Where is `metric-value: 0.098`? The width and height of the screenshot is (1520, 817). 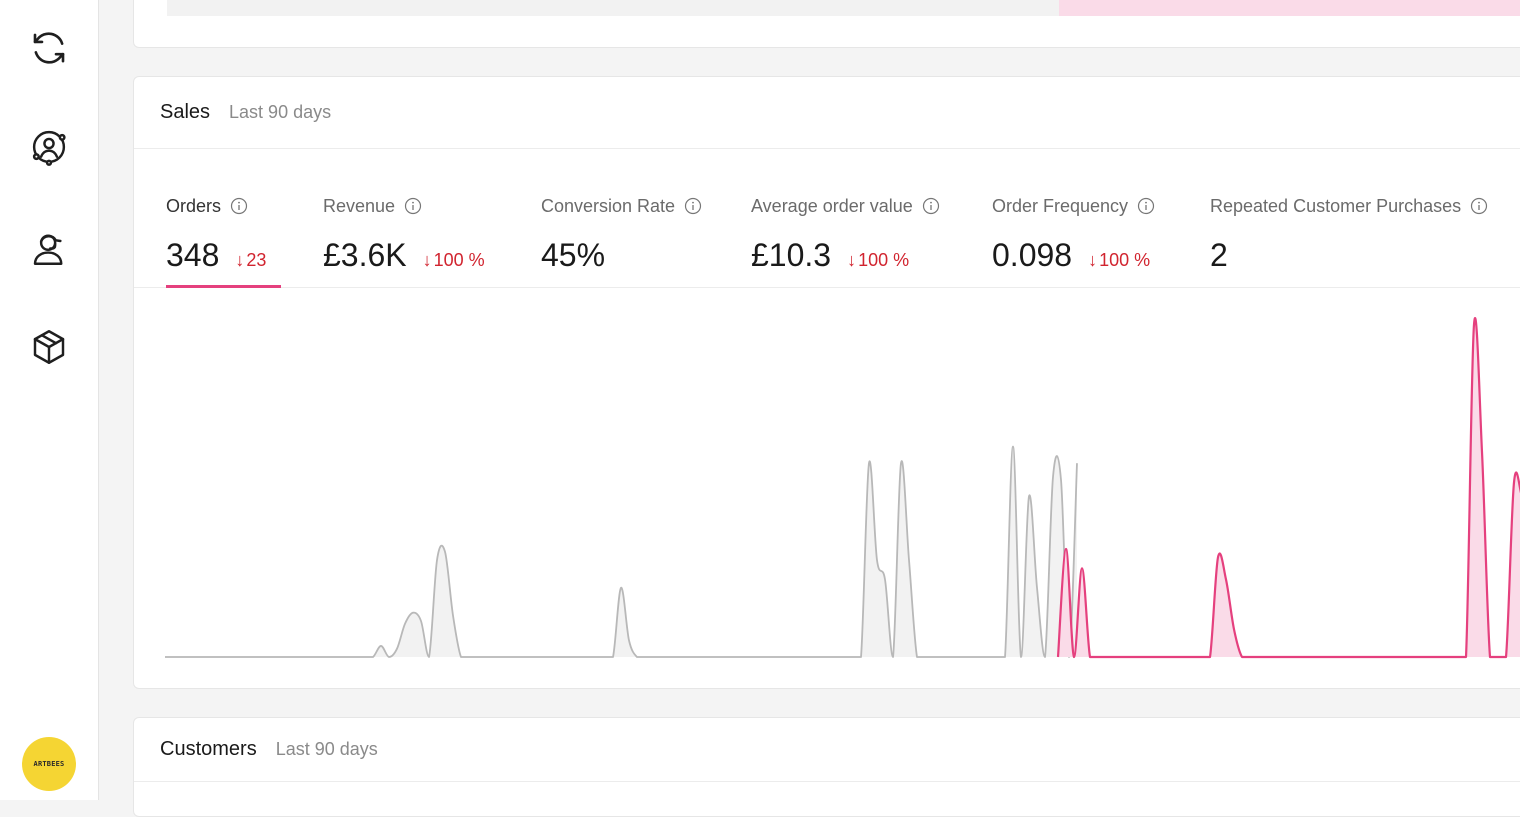 metric-value: 0.098 is located at coordinates (1032, 255).